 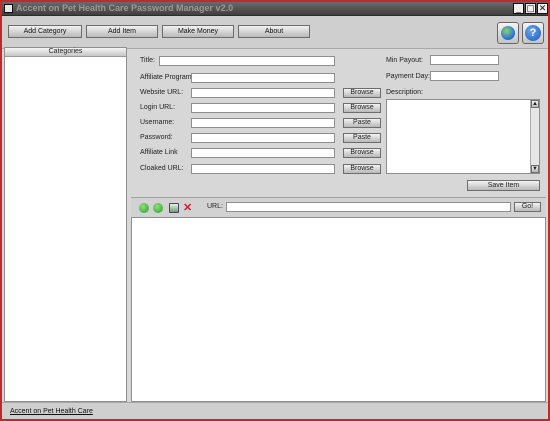 I want to click on description-label: Description:, so click(x=404, y=92).